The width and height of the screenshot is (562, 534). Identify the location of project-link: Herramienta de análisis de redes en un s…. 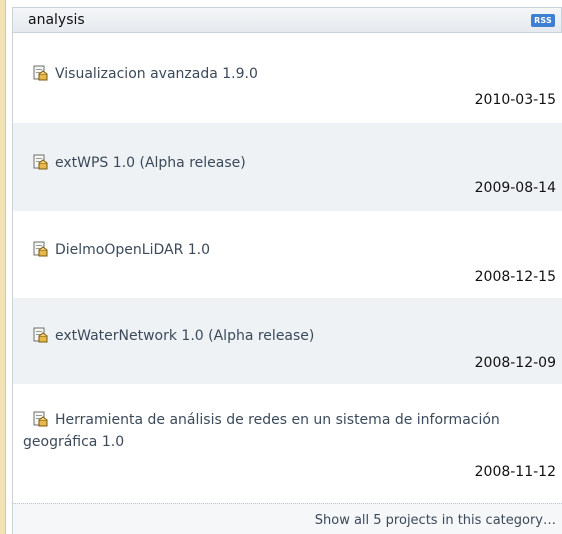
(282, 431).